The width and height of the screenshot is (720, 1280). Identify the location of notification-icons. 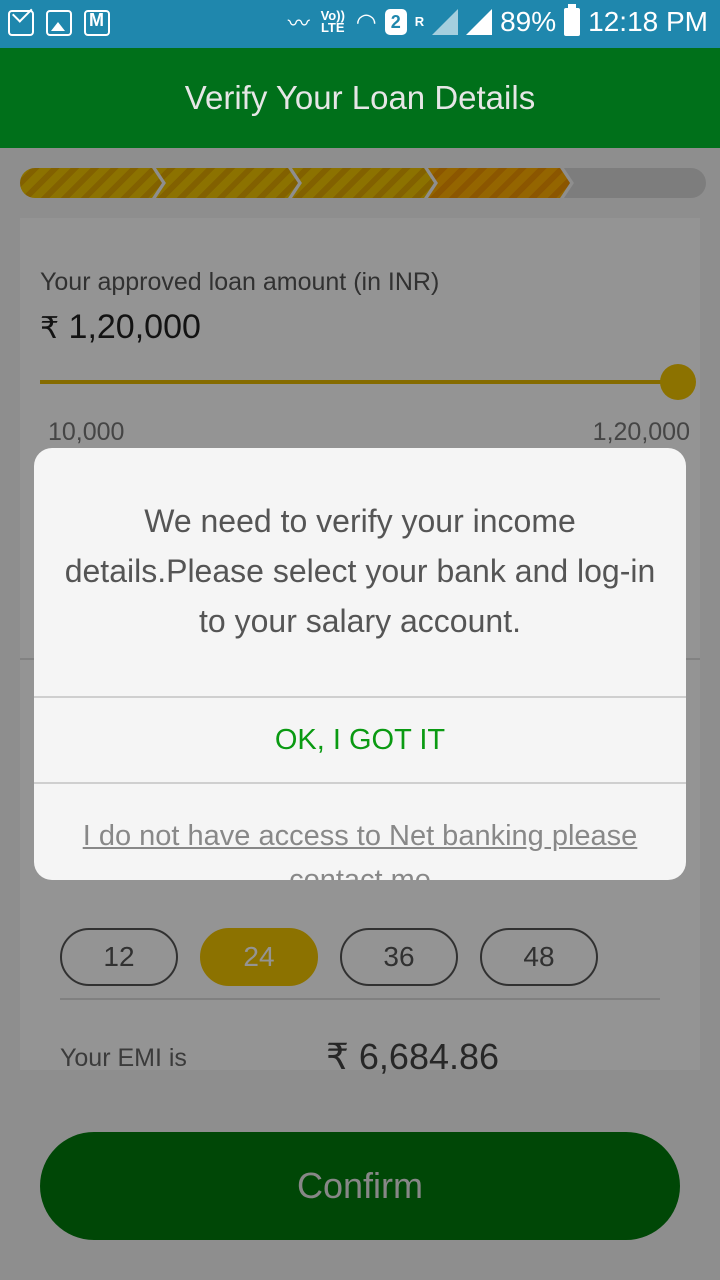
(59, 23).